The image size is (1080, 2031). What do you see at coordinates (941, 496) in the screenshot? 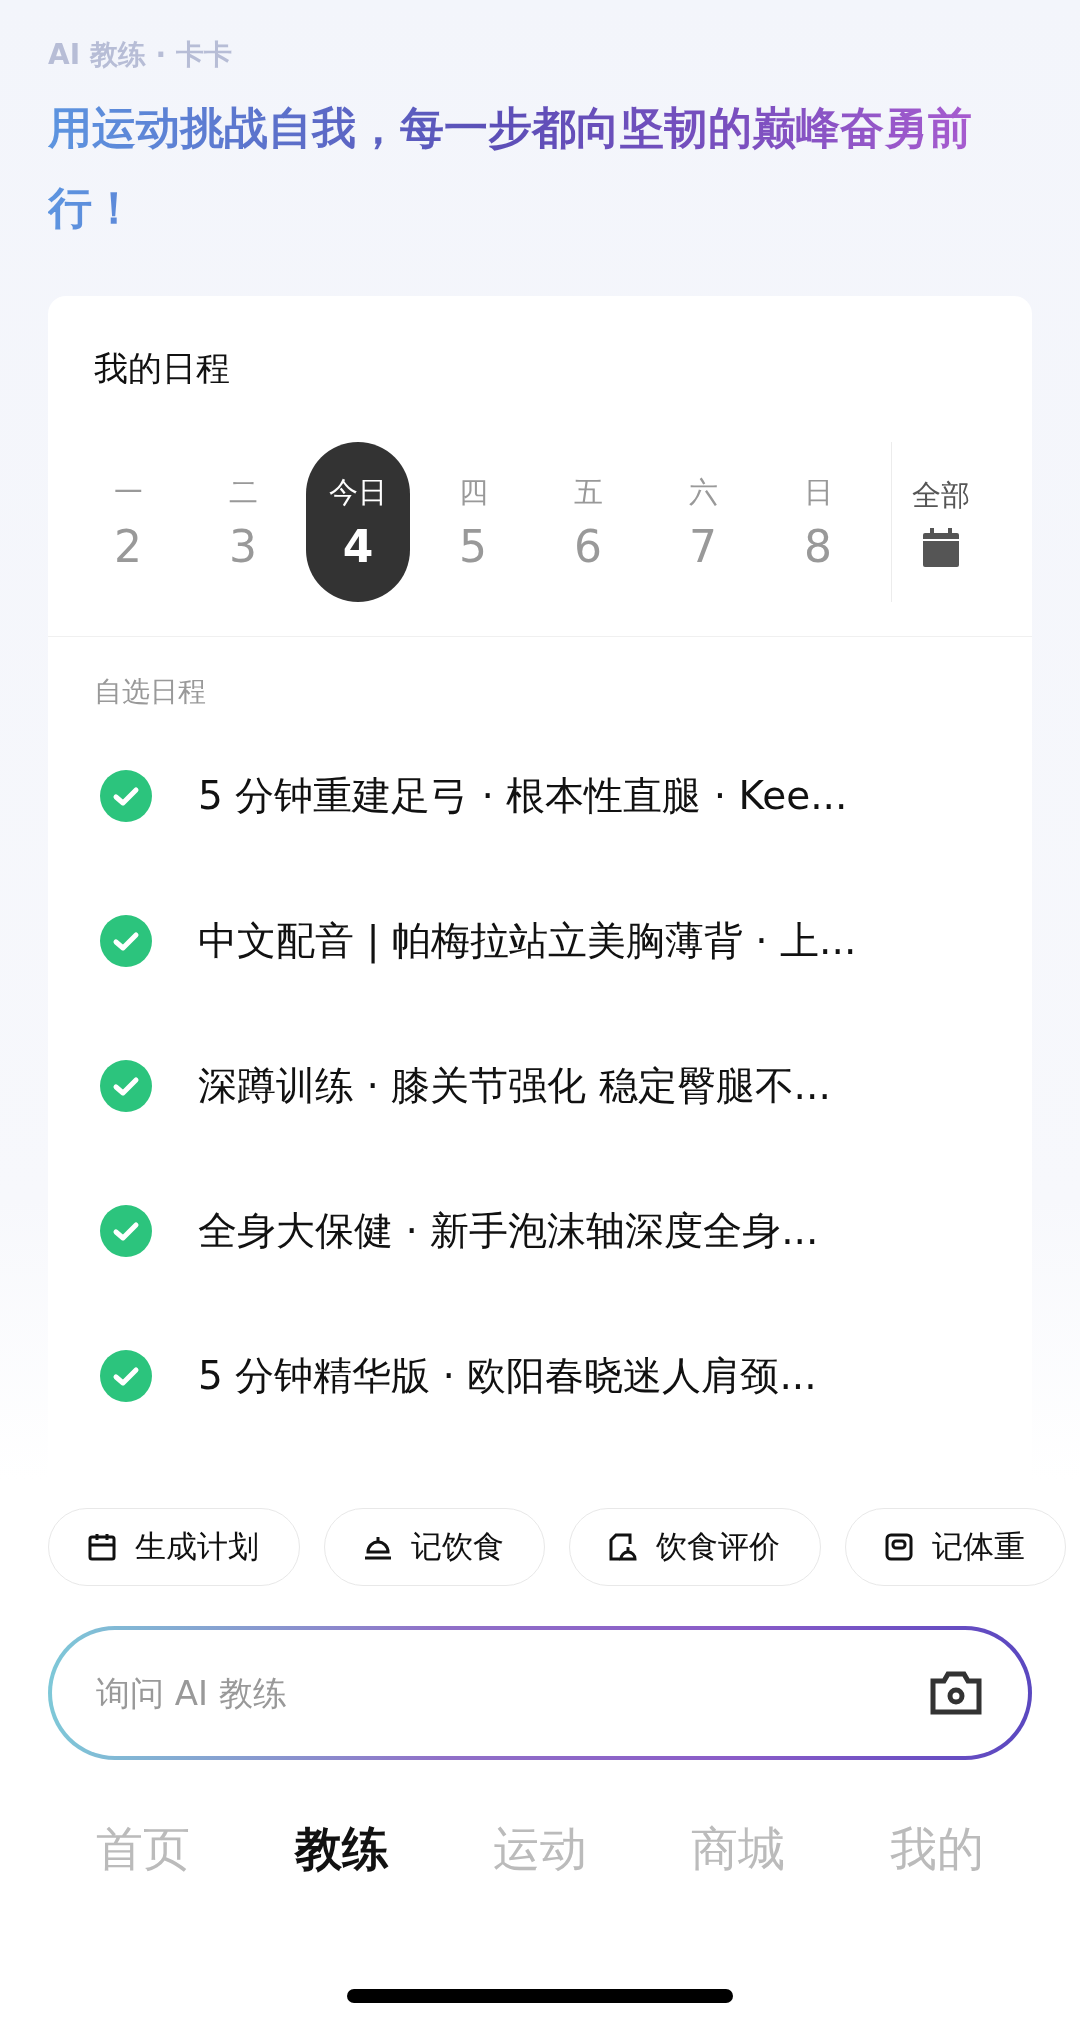
I see `all-label: 全部` at bounding box center [941, 496].